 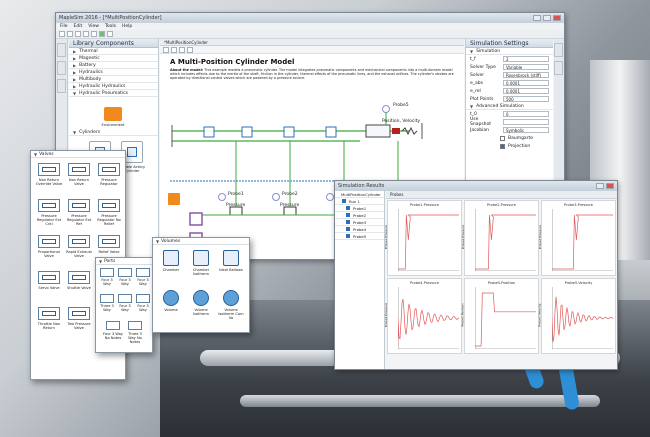 I want to click on tree-item: Run 1, so click(x=359, y=201).